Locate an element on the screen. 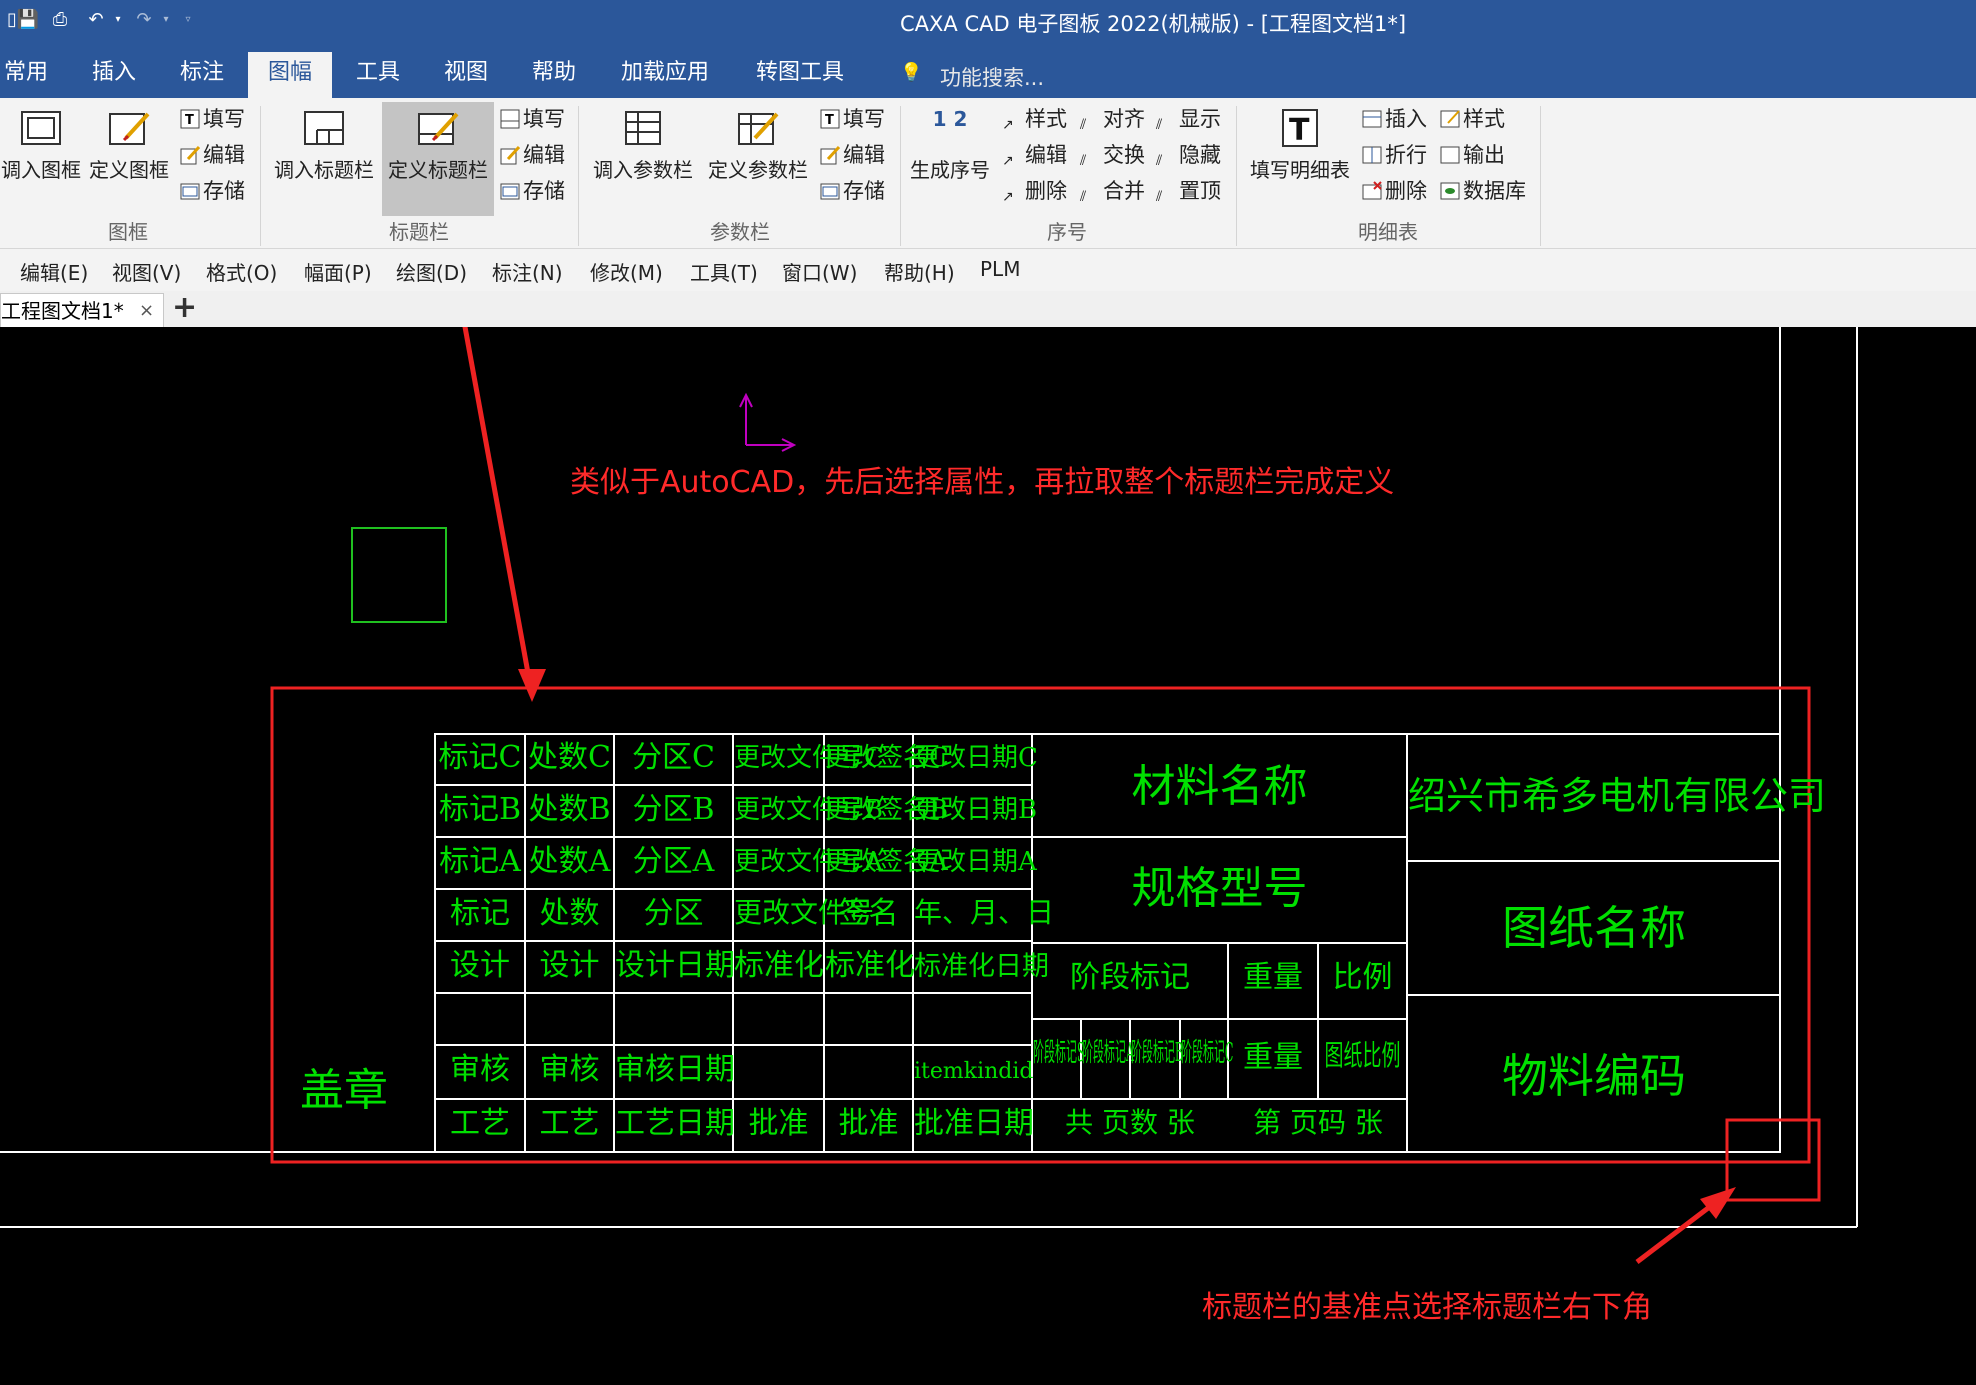 The image size is (1976, 1385). load-frame-button: 调入图框 is located at coordinates (41, 145).